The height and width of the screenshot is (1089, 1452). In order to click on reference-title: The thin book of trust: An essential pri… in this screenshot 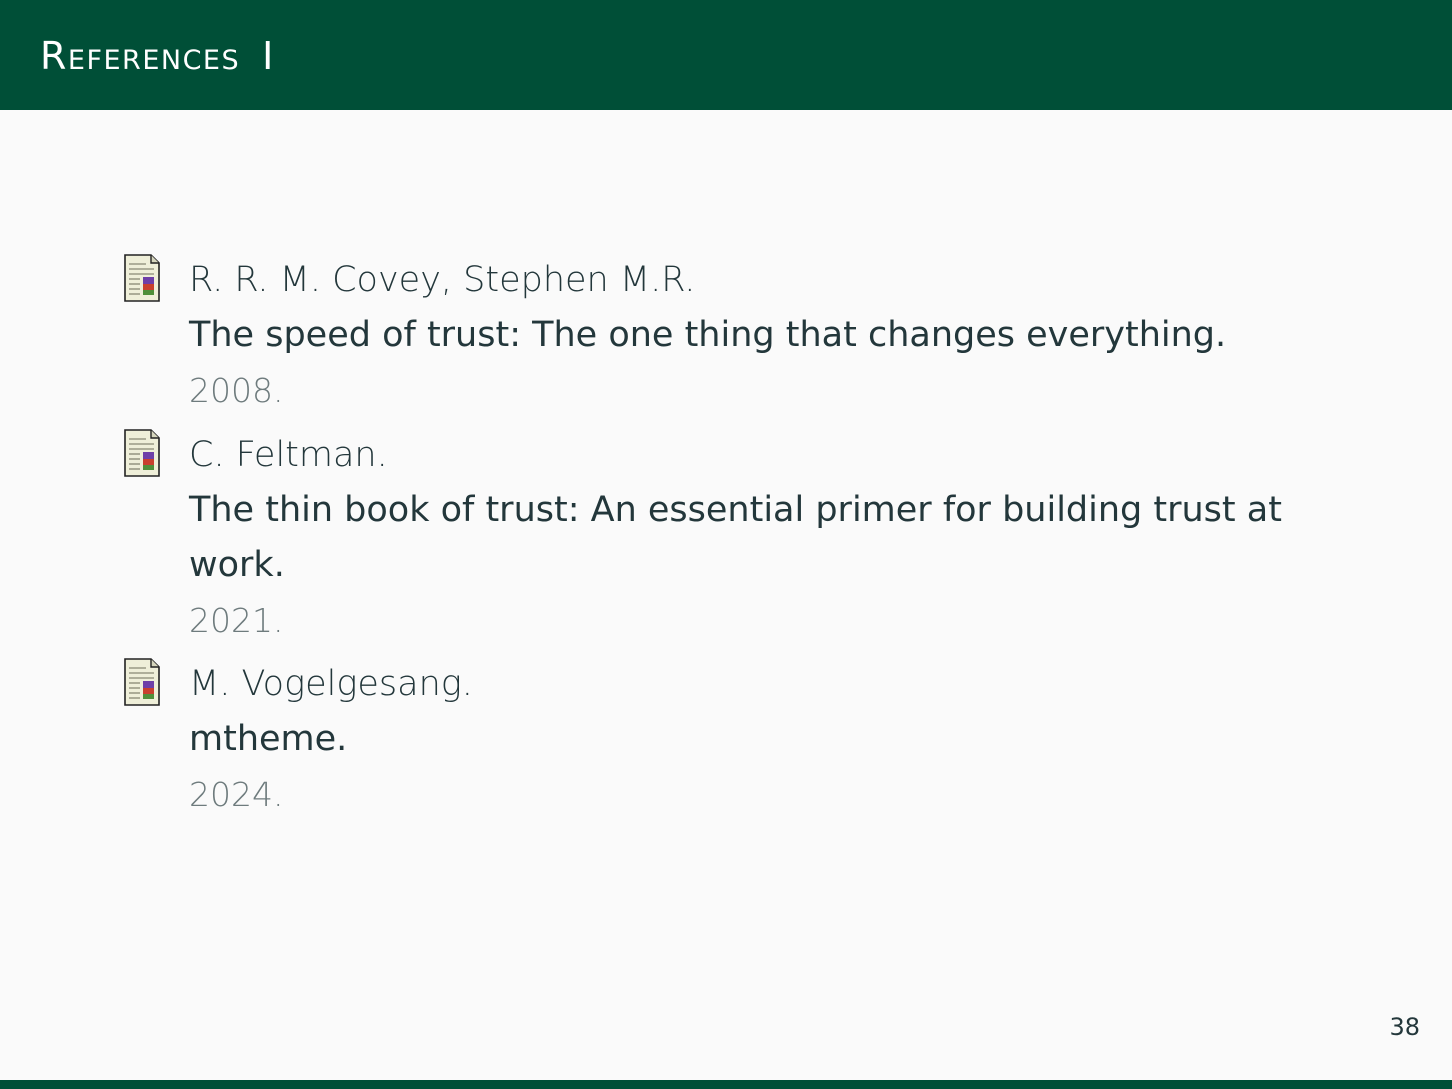, I will do `click(735, 510)`.